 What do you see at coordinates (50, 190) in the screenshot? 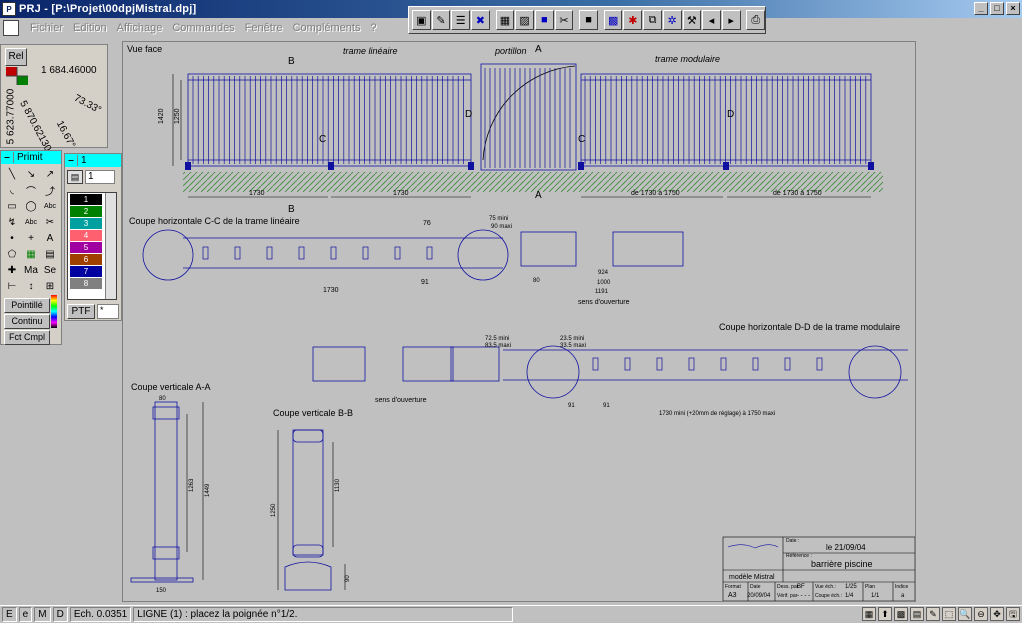
I see `spline-tool-icon: ⤴` at bounding box center [50, 190].